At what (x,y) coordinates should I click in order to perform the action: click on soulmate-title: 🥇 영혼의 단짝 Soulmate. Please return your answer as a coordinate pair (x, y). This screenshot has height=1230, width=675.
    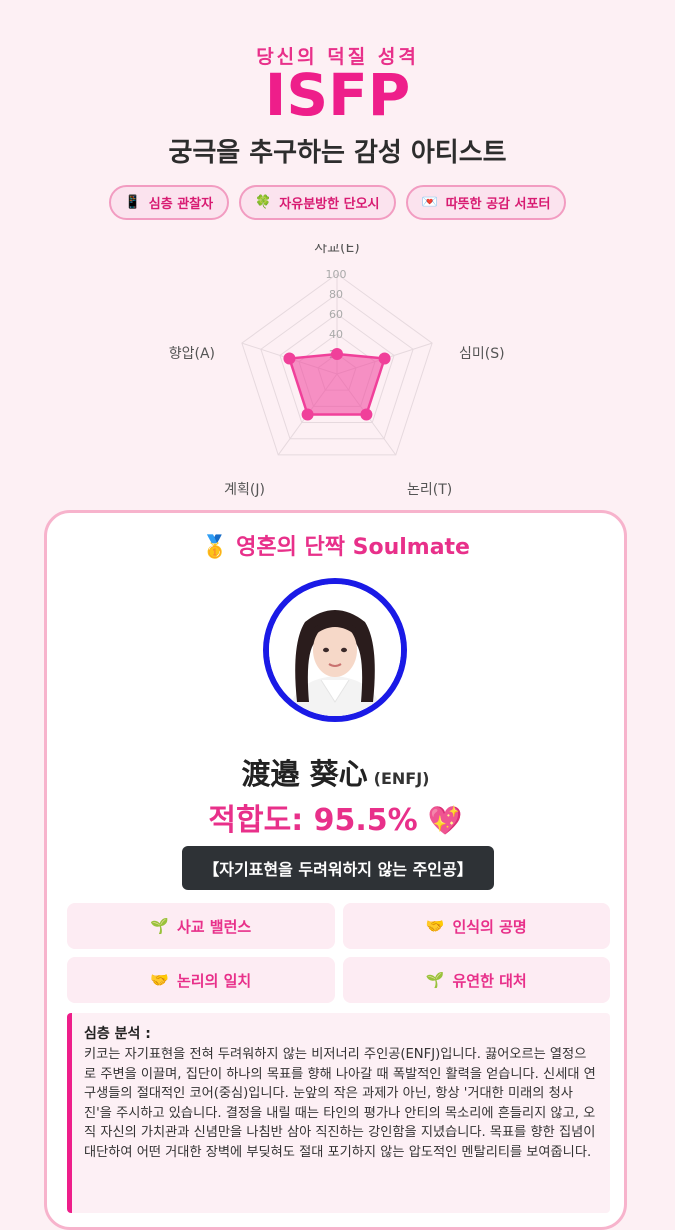
    Looking at the image, I should click on (335, 545).